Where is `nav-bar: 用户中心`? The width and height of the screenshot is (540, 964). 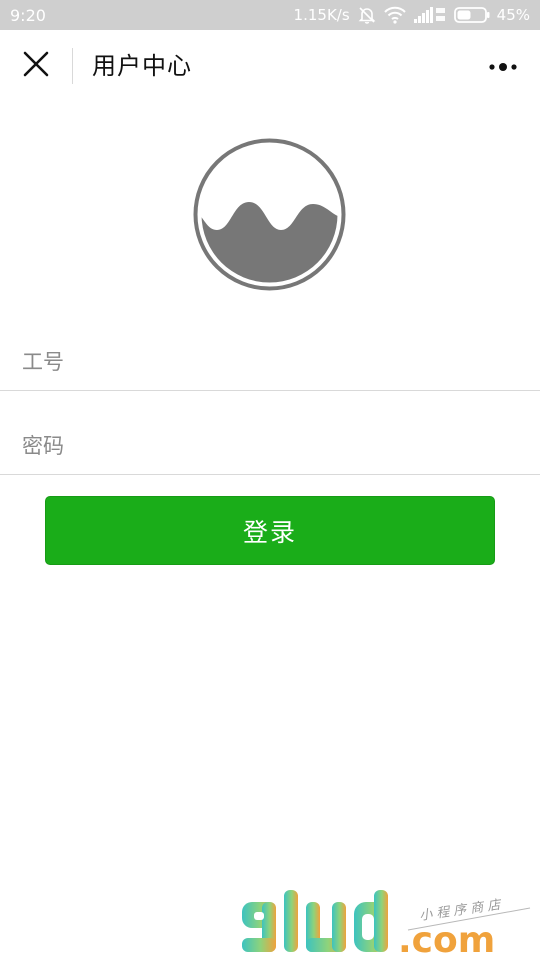
nav-bar: 用户中心 is located at coordinates (270, 66).